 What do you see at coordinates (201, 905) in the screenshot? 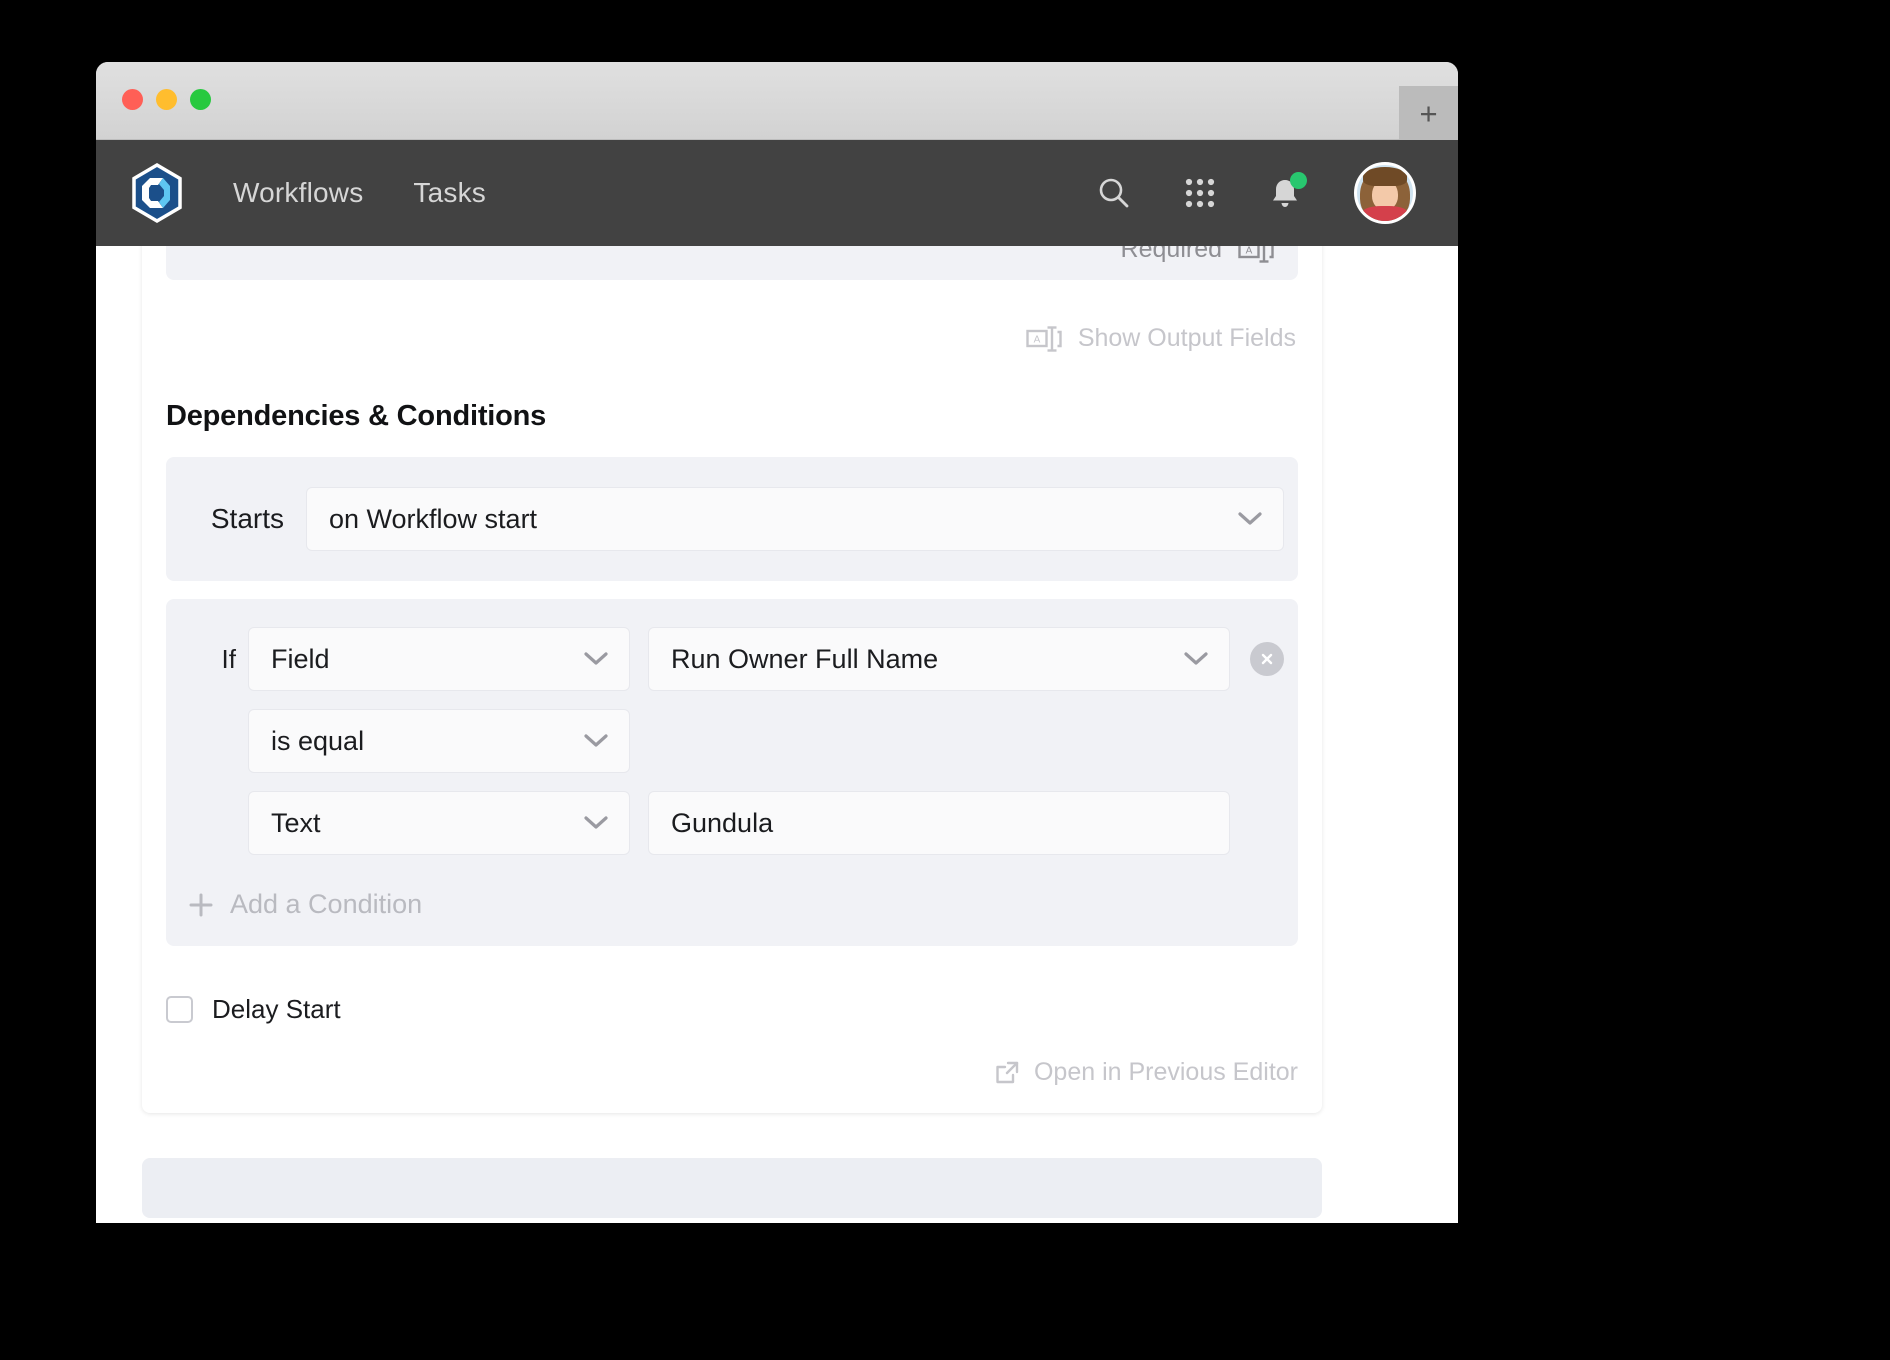
I see `plus-icon` at bounding box center [201, 905].